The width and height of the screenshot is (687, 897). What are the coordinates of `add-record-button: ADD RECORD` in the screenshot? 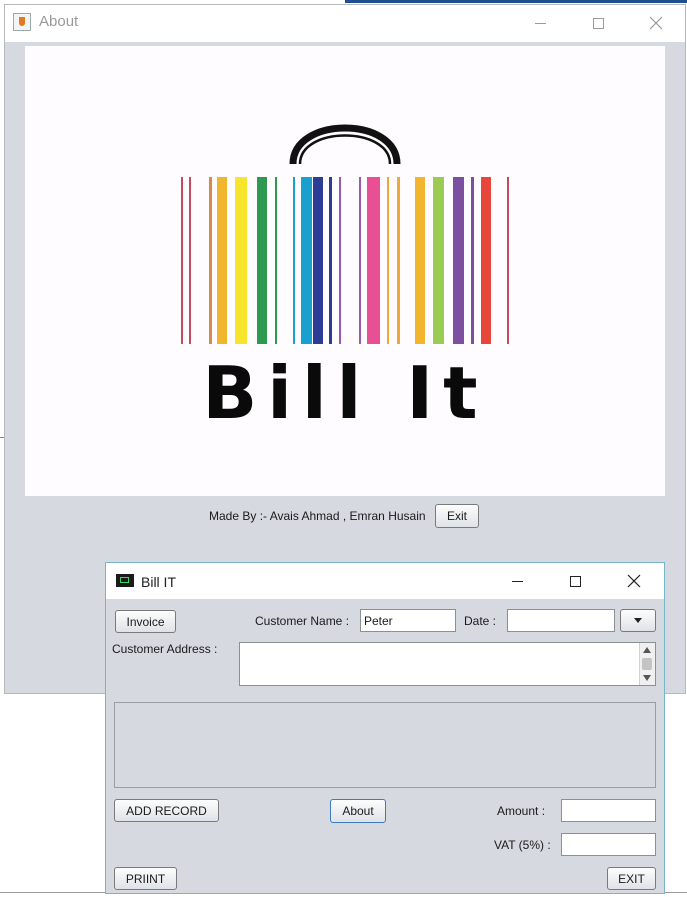 It's located at (166, 810).